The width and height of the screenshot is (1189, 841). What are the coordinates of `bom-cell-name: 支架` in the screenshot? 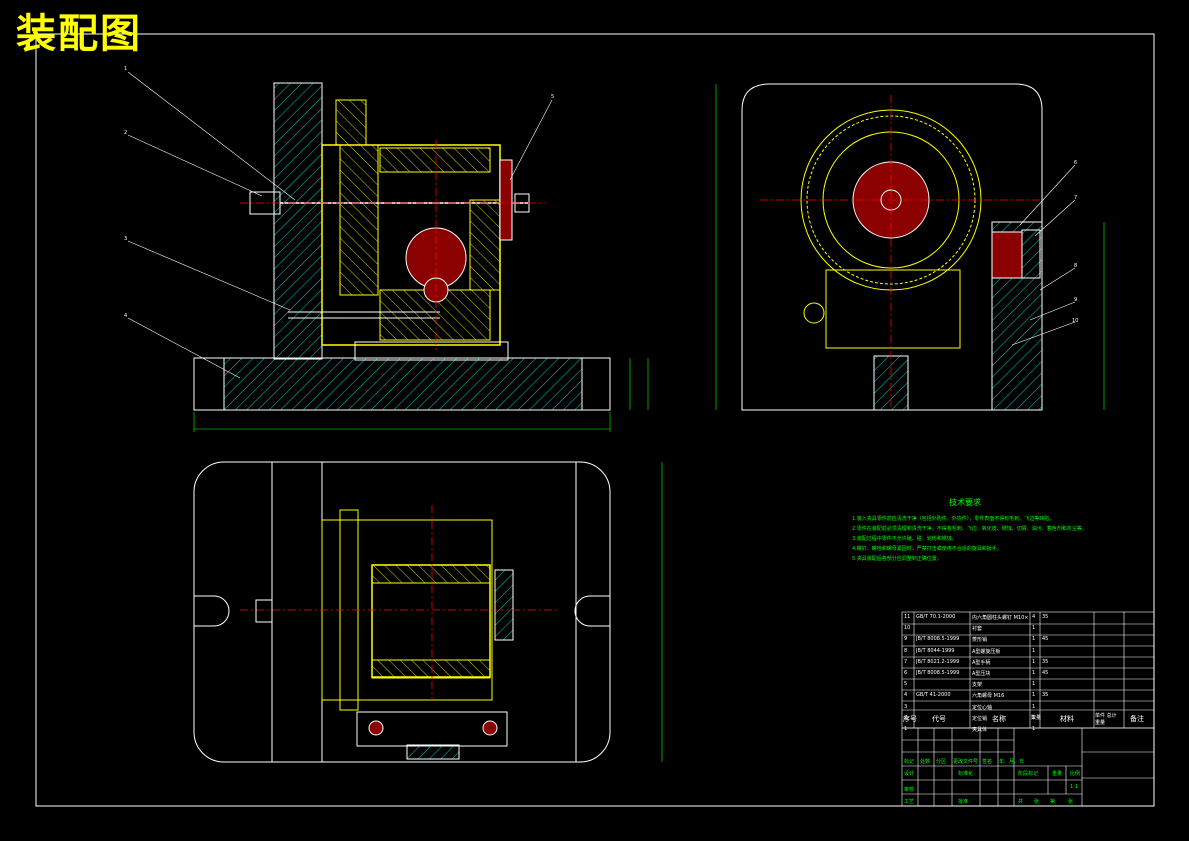 It's located at (977, 685).